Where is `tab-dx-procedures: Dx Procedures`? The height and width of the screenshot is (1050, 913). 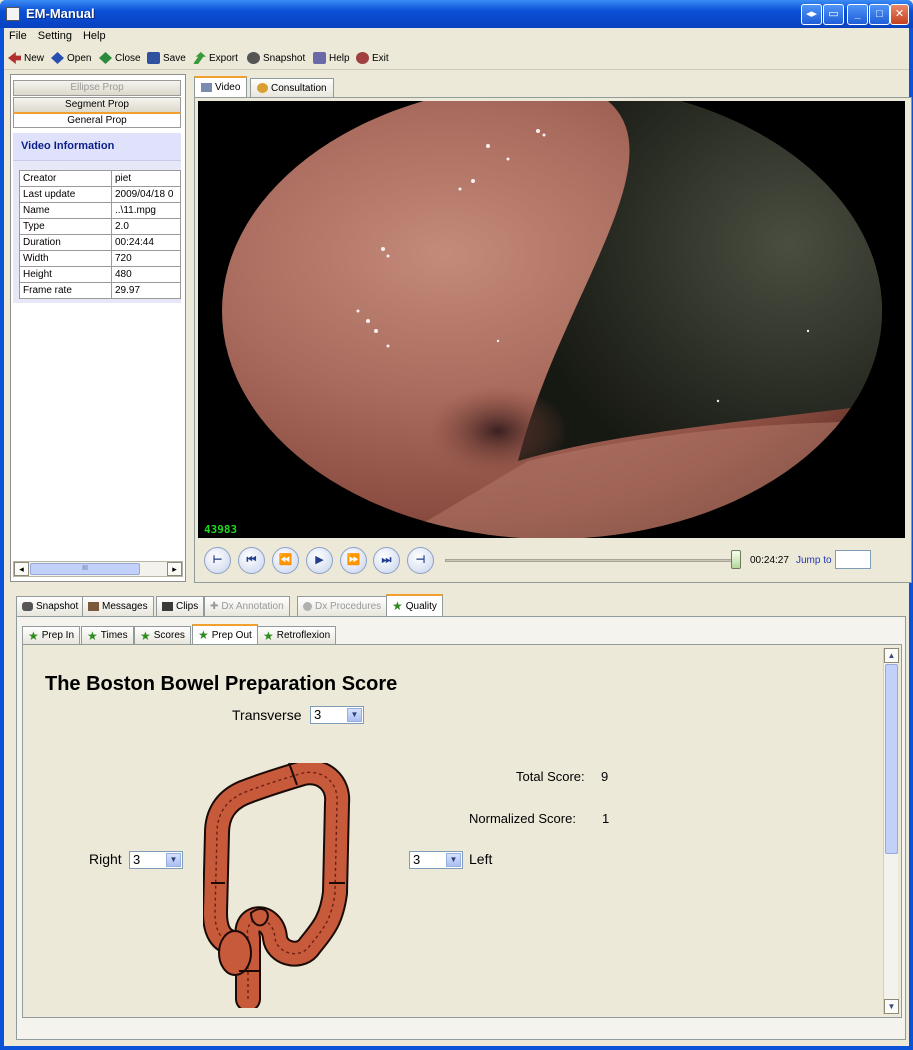
tab-dx-procedures: Dx Procedures is located at coordinates (342, 606).